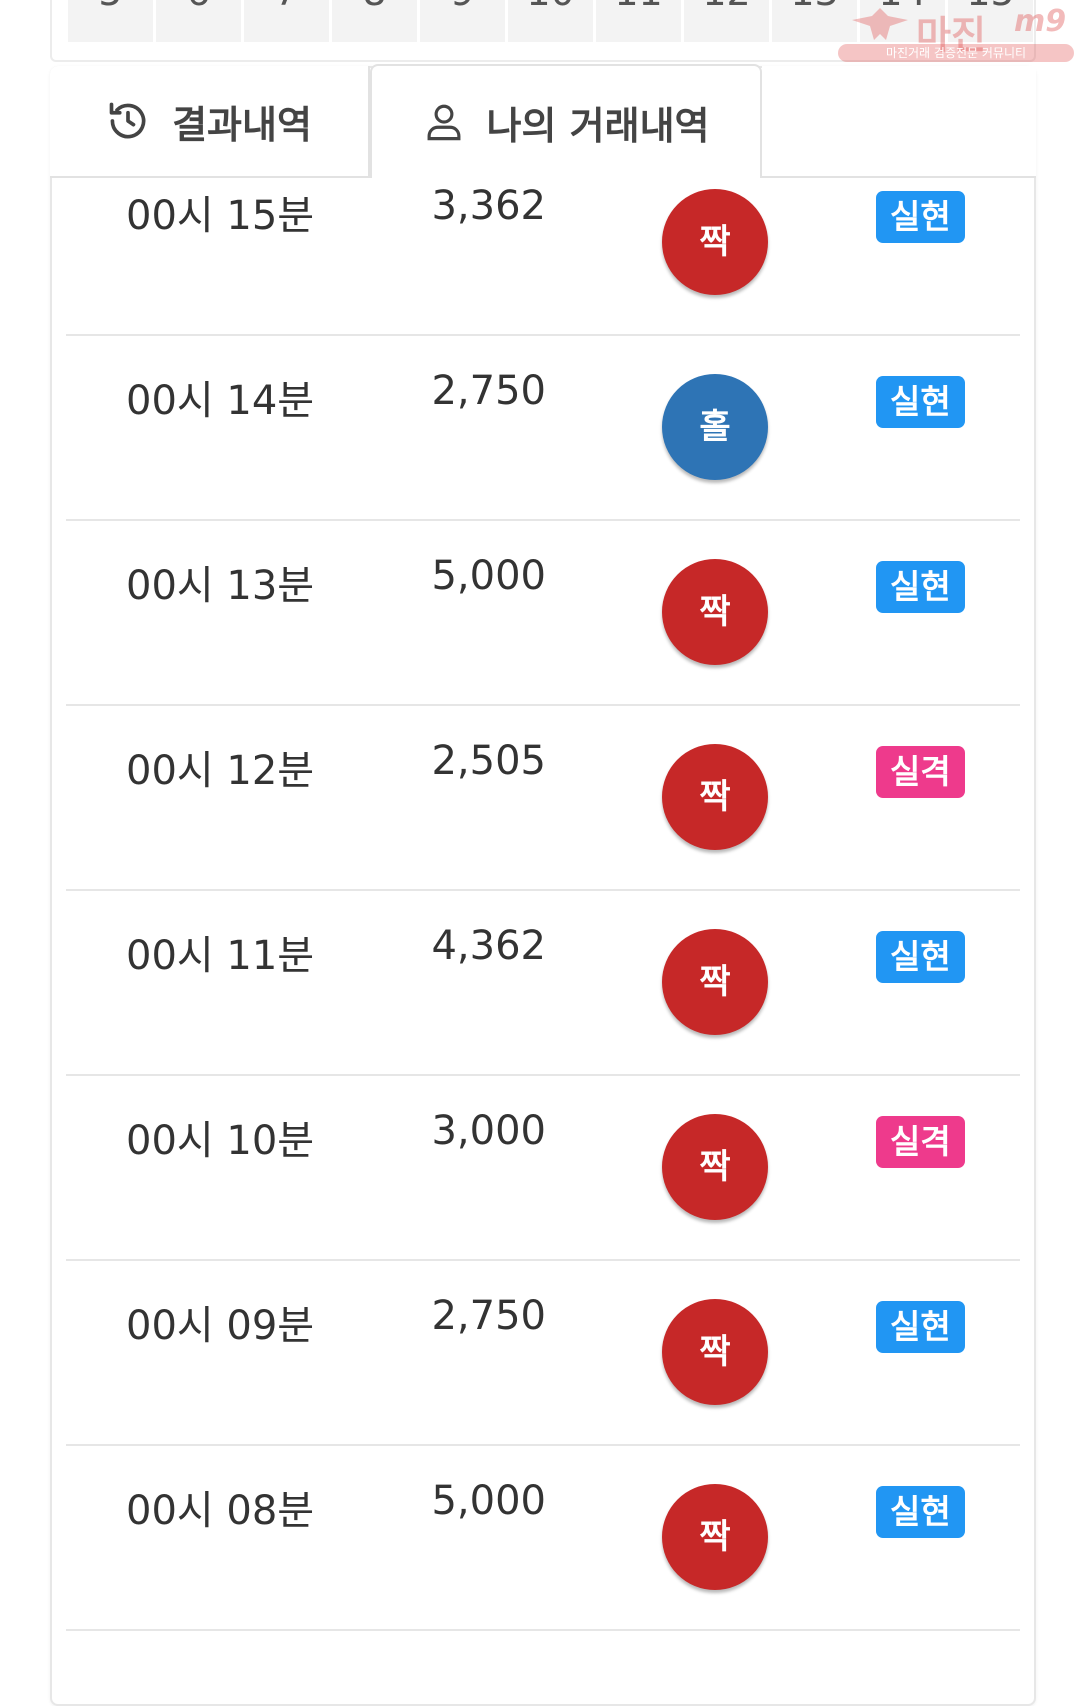  I want to click on number-cell: 15, so click(991, 21).